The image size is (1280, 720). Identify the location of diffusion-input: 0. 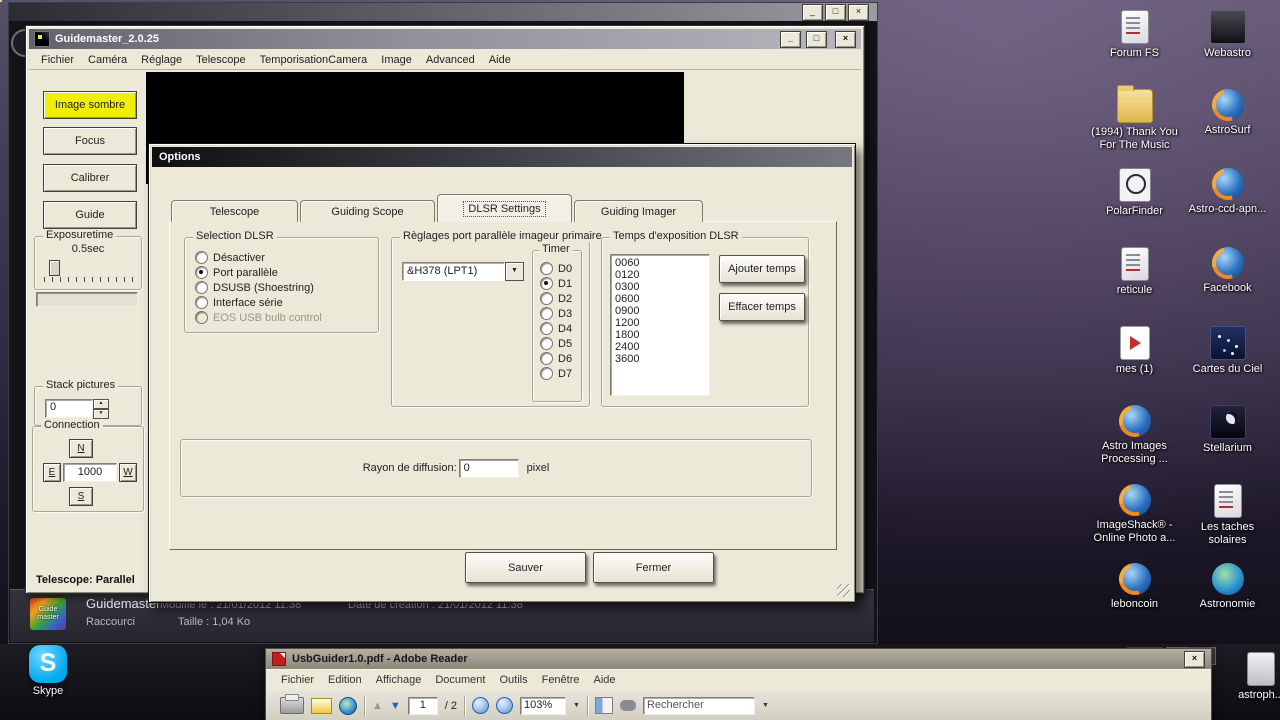
(488, 468).